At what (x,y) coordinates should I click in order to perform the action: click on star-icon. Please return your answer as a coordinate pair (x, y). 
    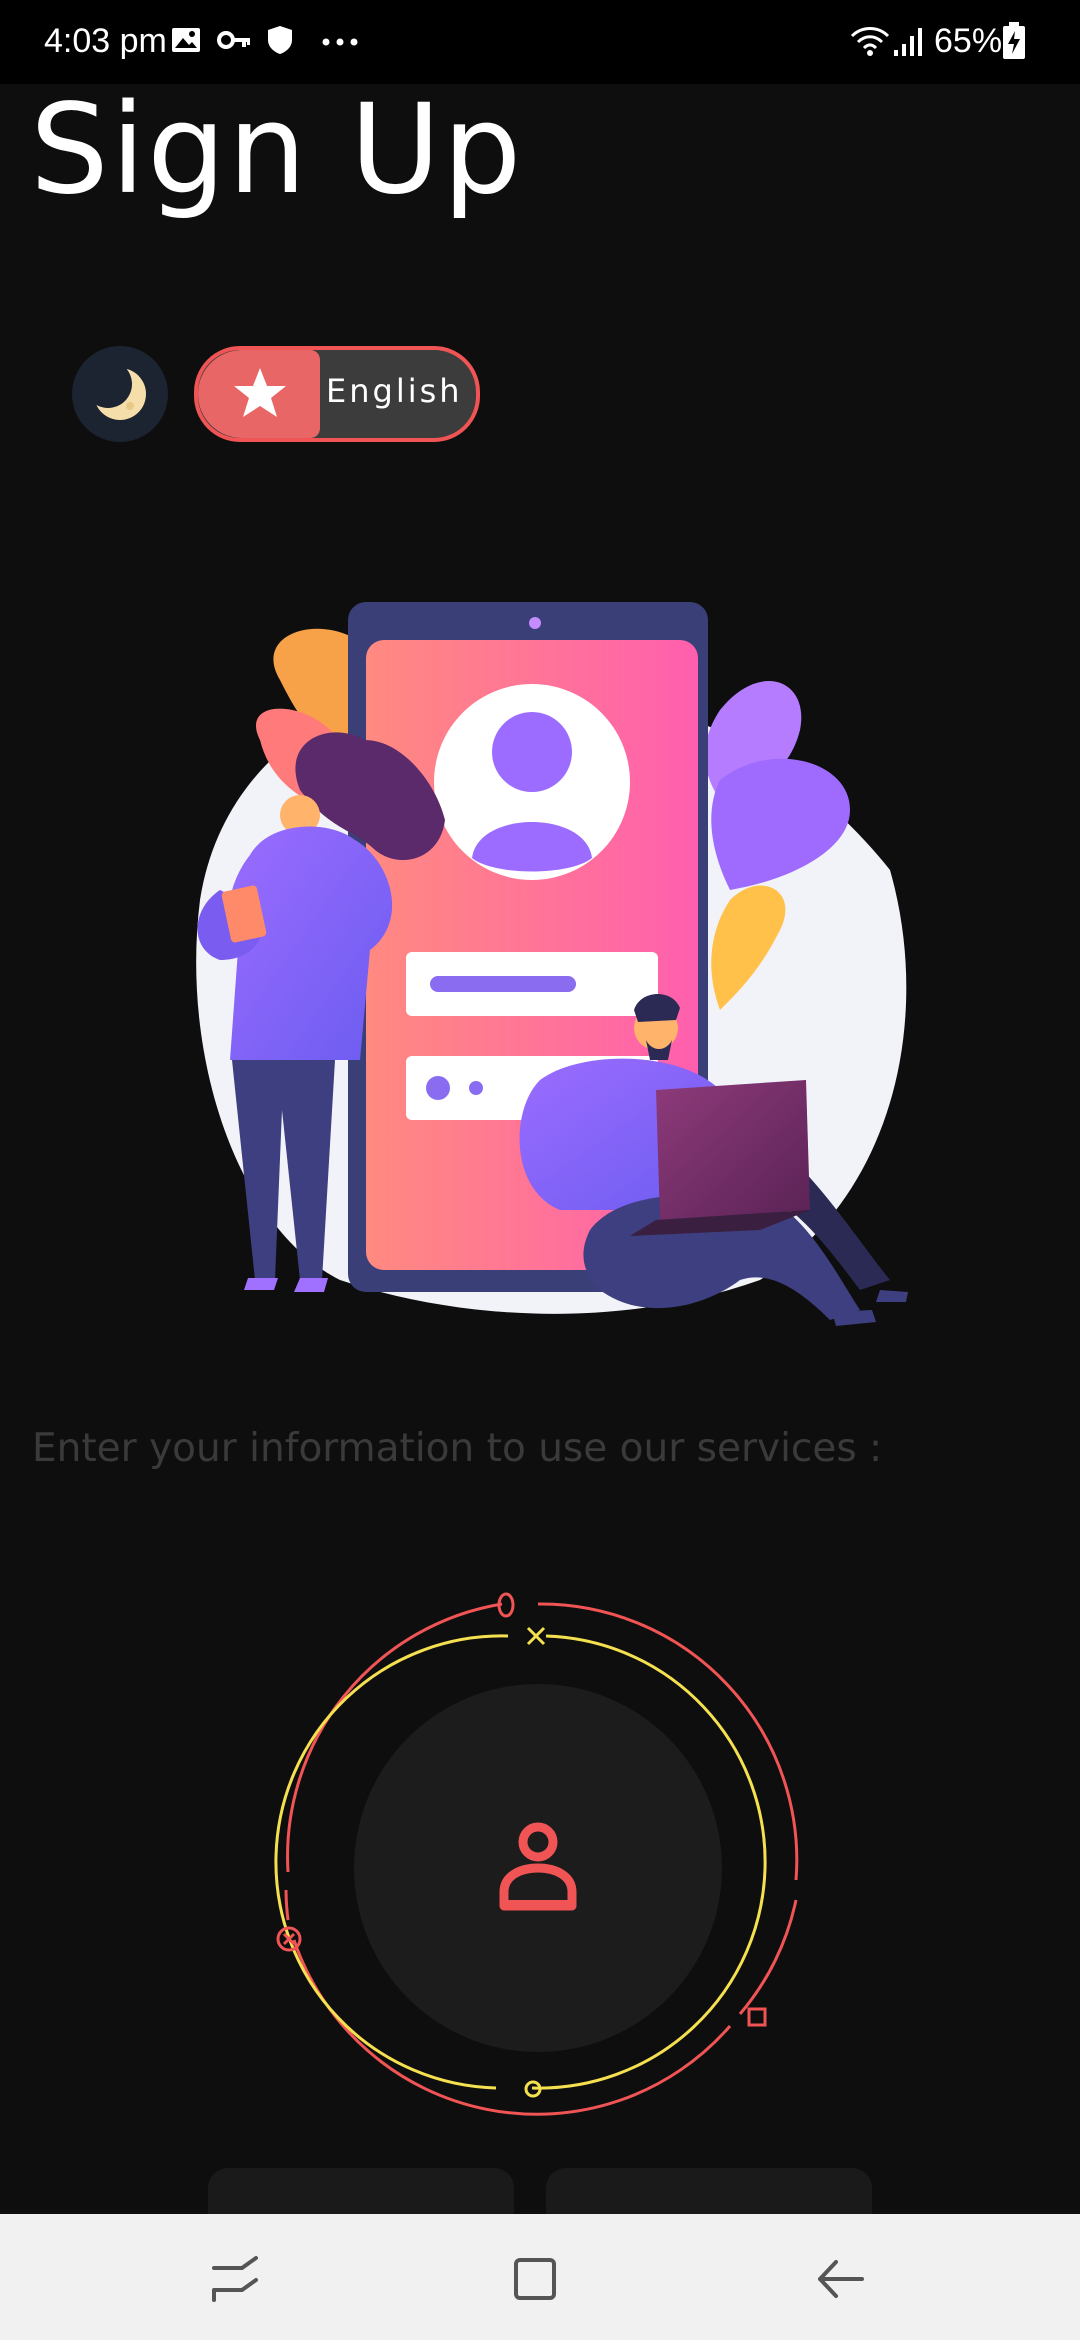
    Looking at the image, I should click on (260, 395).